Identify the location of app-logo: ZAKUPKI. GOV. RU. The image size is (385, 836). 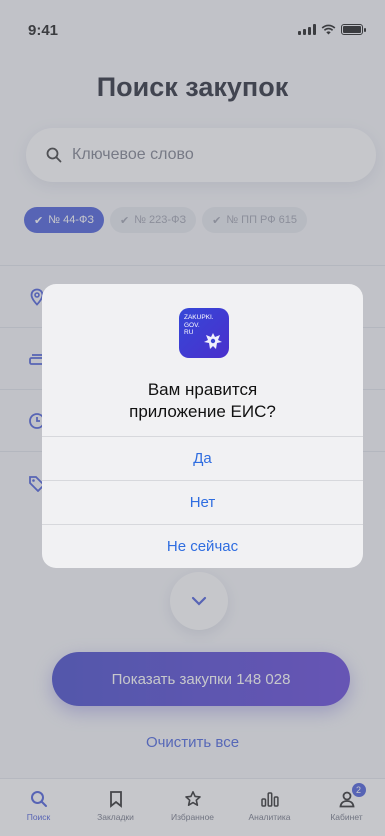
(204, 333).